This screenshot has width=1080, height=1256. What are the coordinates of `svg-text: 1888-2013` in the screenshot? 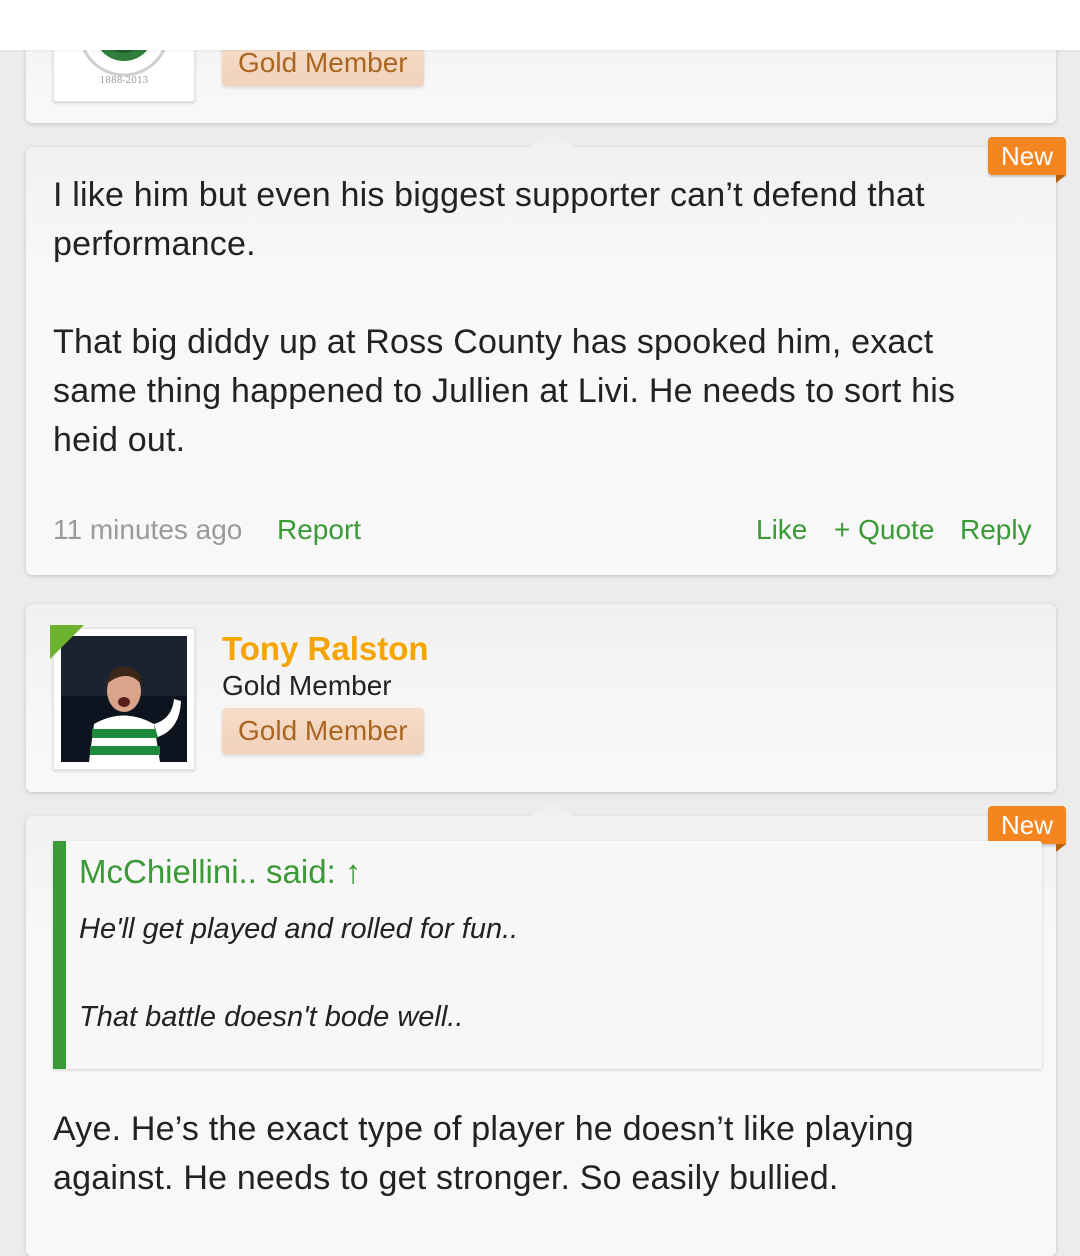 It's located at (124, 81).